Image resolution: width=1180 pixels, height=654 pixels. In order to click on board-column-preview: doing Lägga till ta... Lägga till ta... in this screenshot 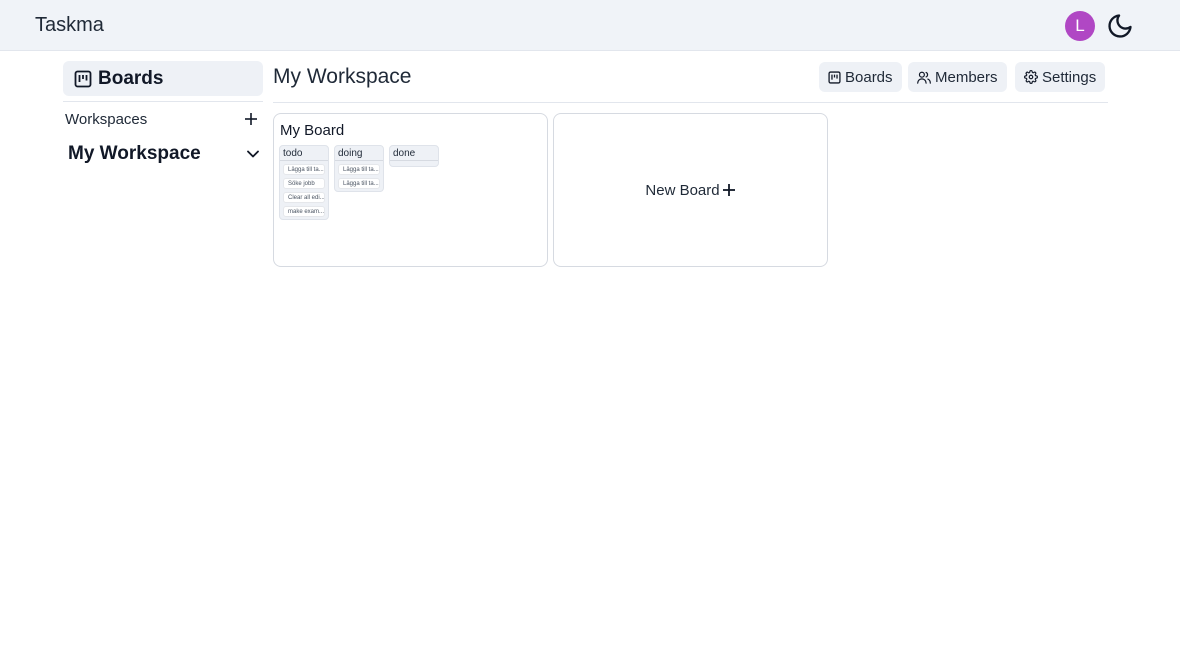, I will do `click(359, 168)`.